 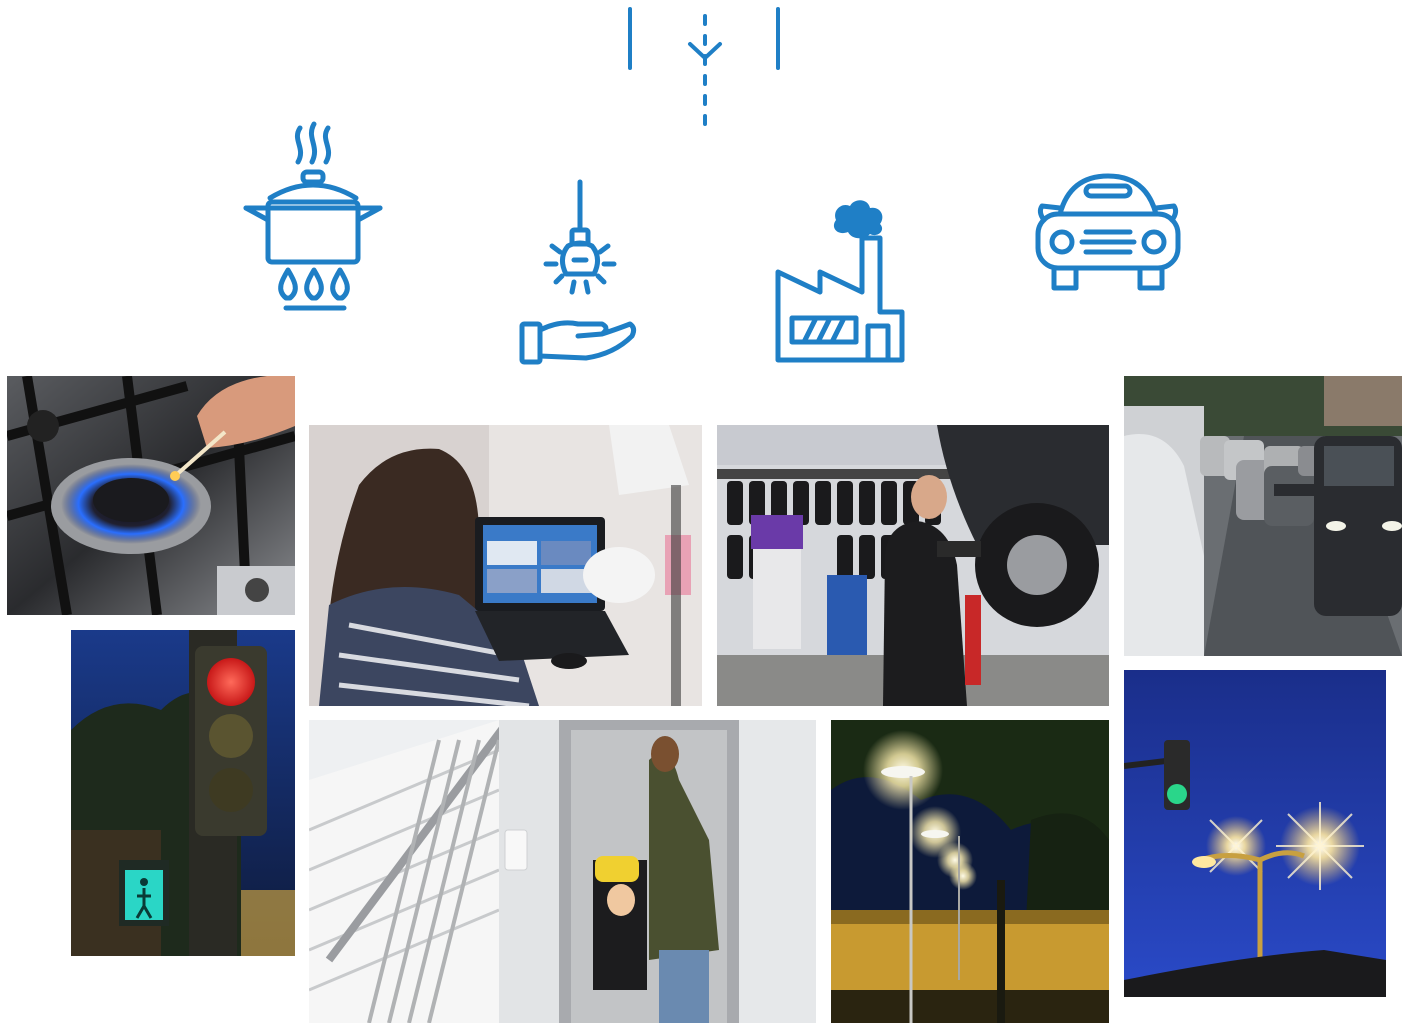 What do you see at coordinates (183, 793) in the screenshot?
I see `traffic-light-photo` at bounding box center [183, 793].